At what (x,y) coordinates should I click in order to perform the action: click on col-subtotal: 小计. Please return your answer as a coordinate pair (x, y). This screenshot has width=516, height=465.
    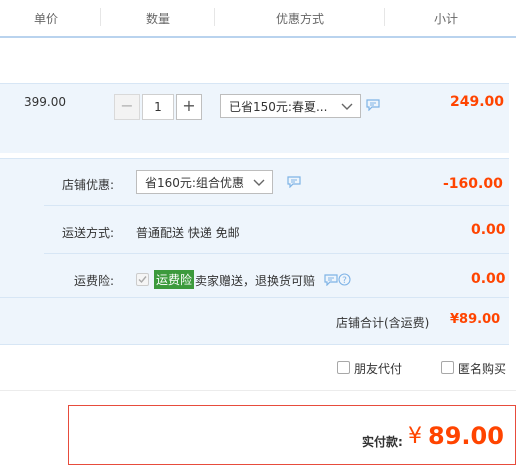
    Looking at the image, I should click on (446, 19).